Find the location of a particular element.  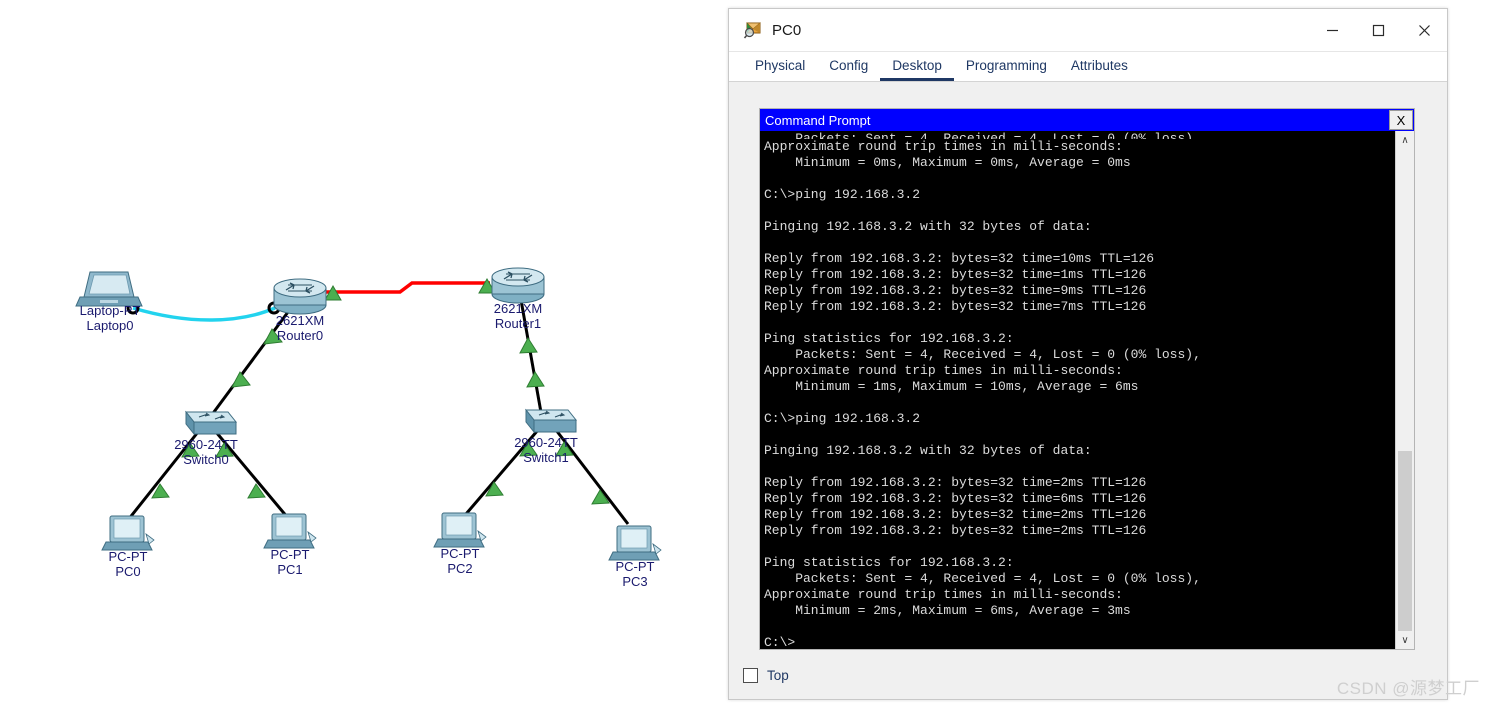

link-laptop0-router0 is located at coordinates (204, 314).